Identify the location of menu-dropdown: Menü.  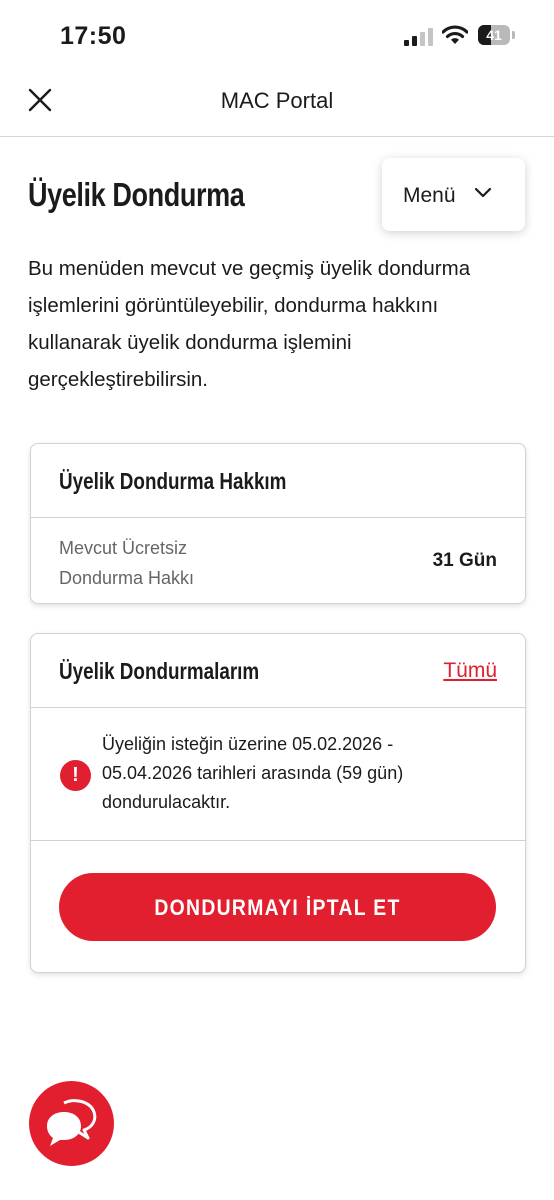
(453, 194).